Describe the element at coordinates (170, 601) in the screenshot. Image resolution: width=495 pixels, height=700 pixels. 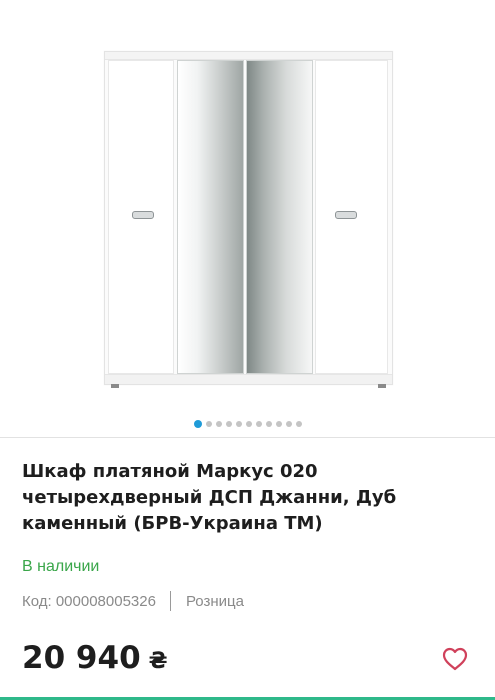
I see `meta-separator` at that location.